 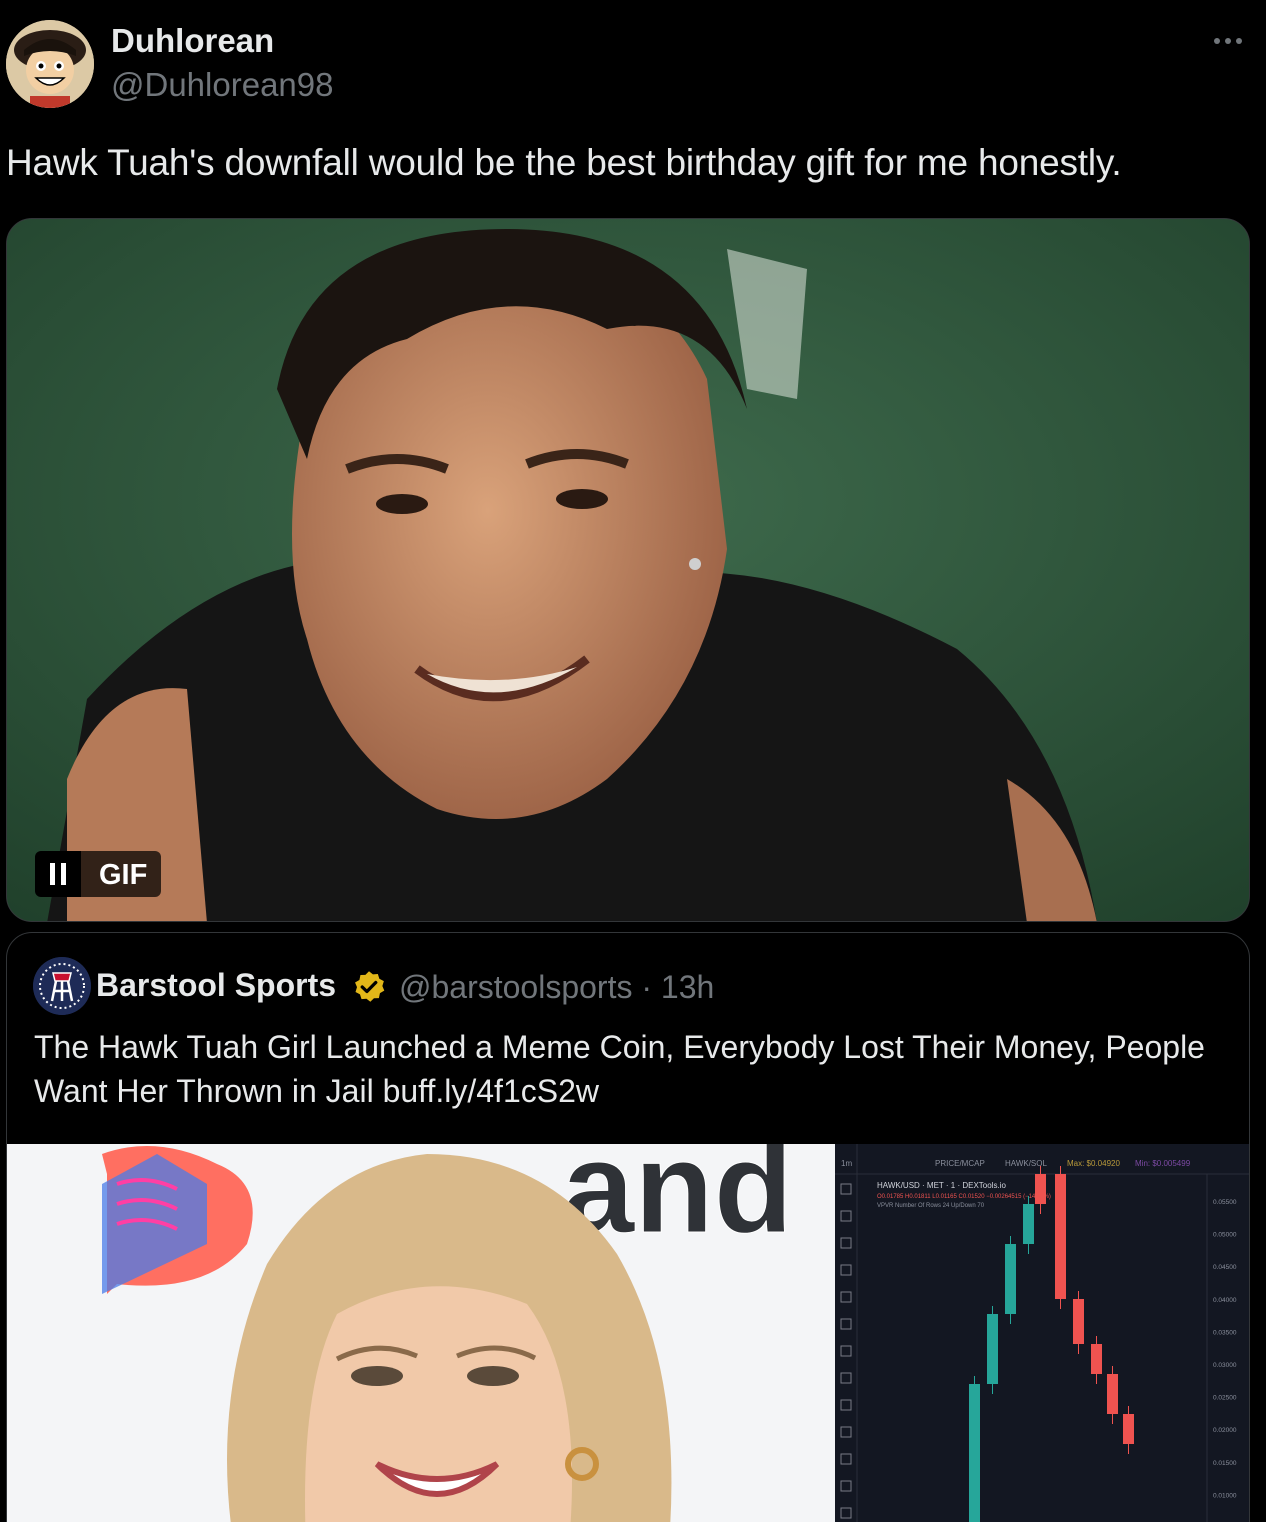 I want to click on quoted-timestamp: 13h, so click(x=687, y=987).